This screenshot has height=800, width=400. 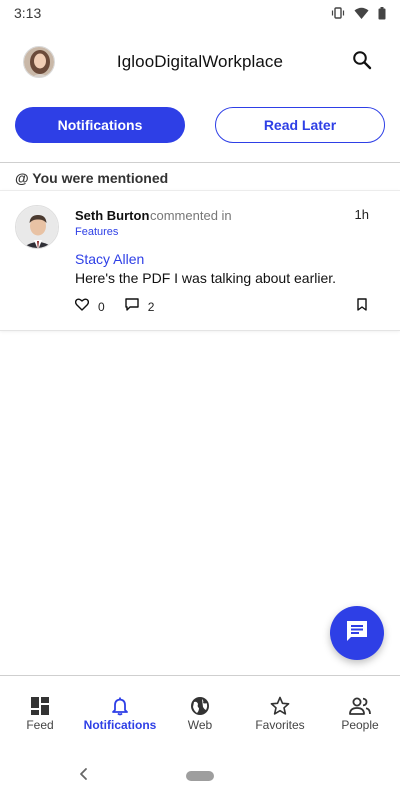 I want to click on search-button, so click(x=362, y=62).